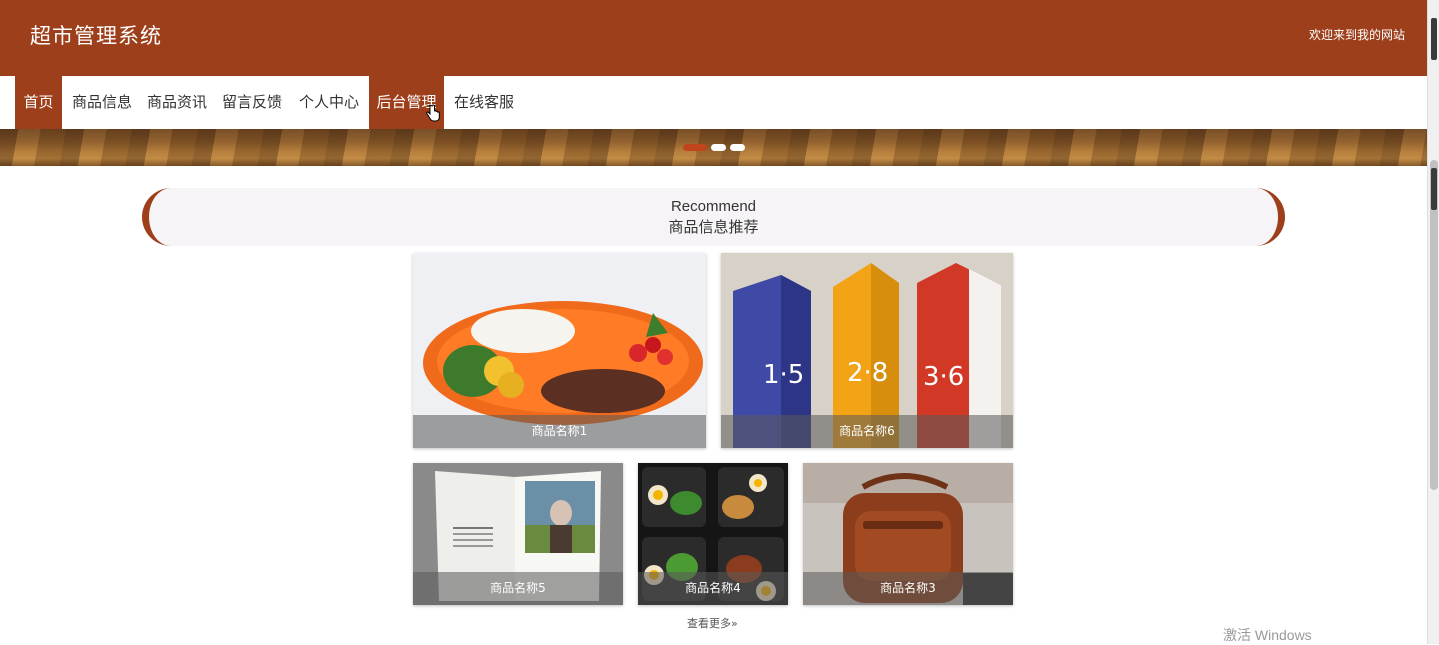 Image resolution: width=1439 pixels, height=645 pixels. Describe the element at coordinates (38, 102) in the screenshot. I see `nav-item-home: 首页` at that location.